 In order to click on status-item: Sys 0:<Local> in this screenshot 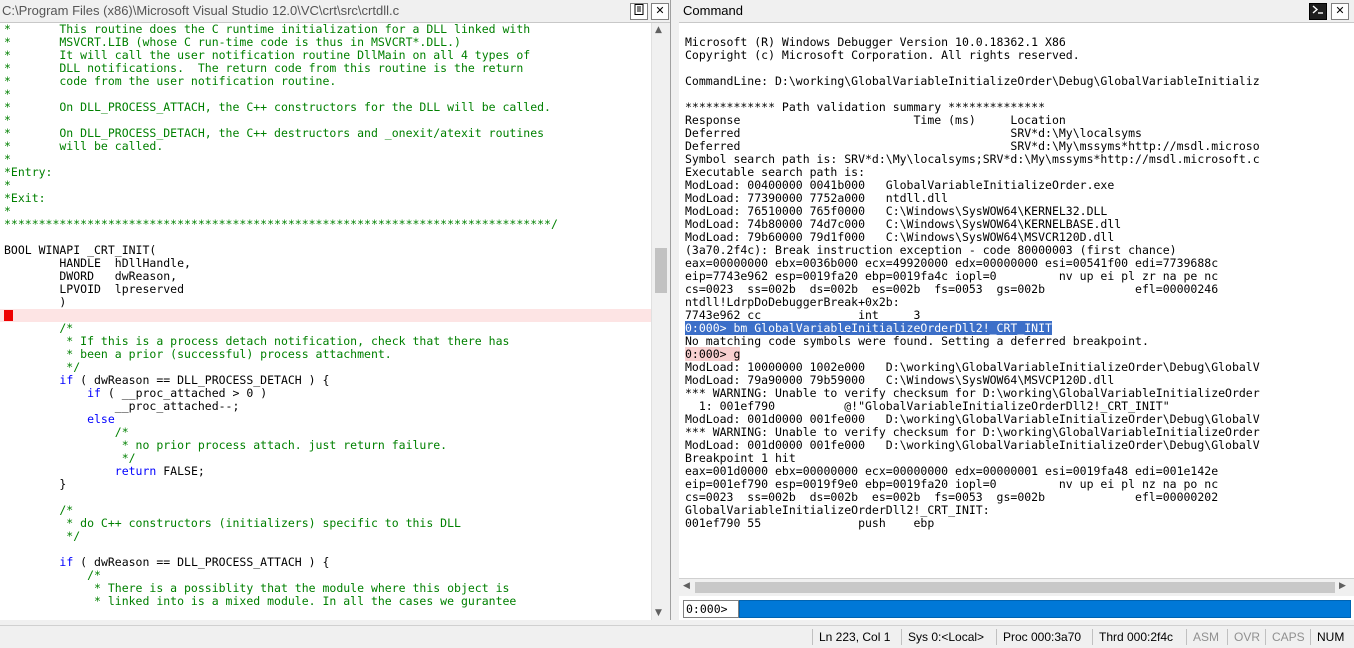, I will do `click(945, 637)`.